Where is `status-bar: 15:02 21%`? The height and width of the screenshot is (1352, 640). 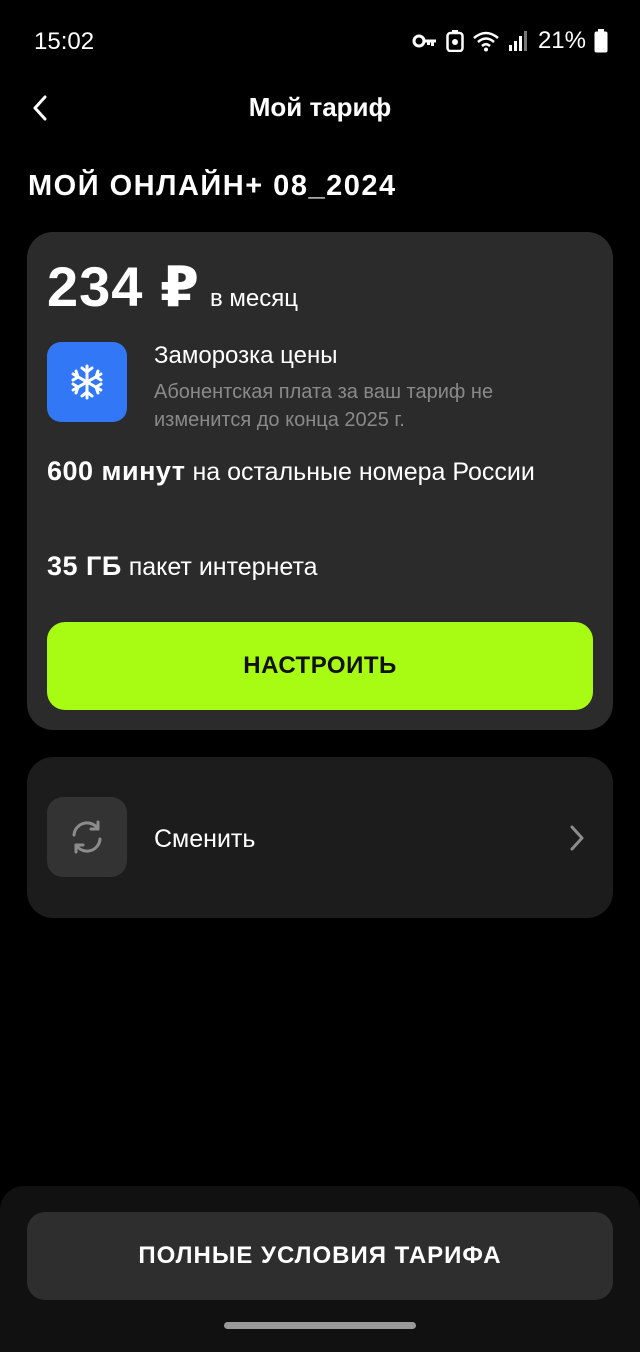 status-bar: 15:02 21% is located at coordinates (320, 42).